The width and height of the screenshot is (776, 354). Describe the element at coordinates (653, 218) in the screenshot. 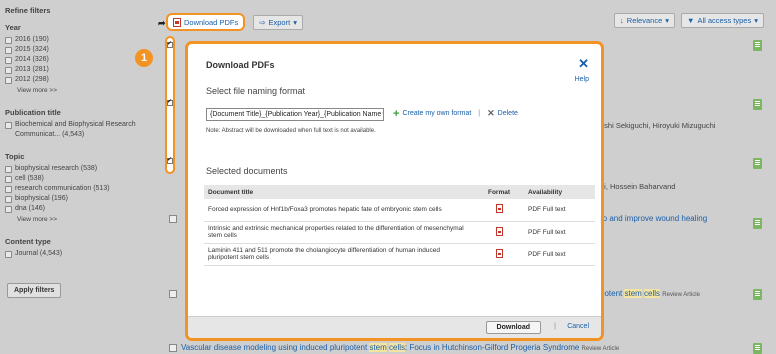

I see `result-title-snippet: ro and improve wound healing` at that location.